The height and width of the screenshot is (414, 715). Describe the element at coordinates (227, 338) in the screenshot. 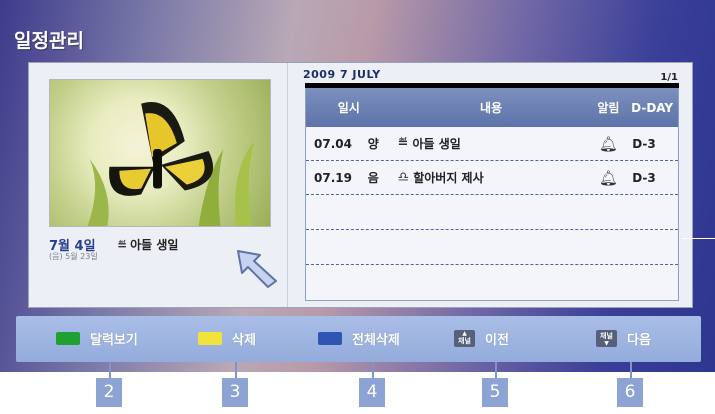

I see `delete-button: 삭제` at that location.